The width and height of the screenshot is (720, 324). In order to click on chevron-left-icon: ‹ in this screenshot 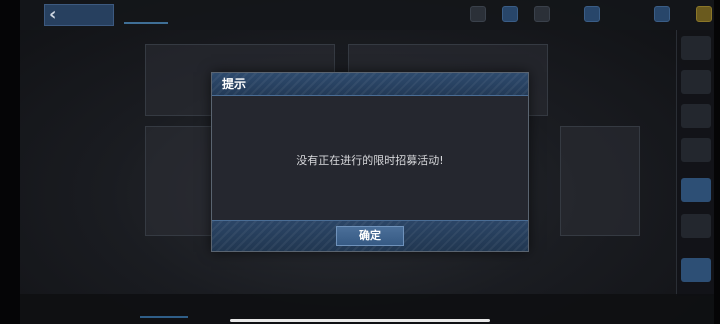, I will do `click(53, 14)`.